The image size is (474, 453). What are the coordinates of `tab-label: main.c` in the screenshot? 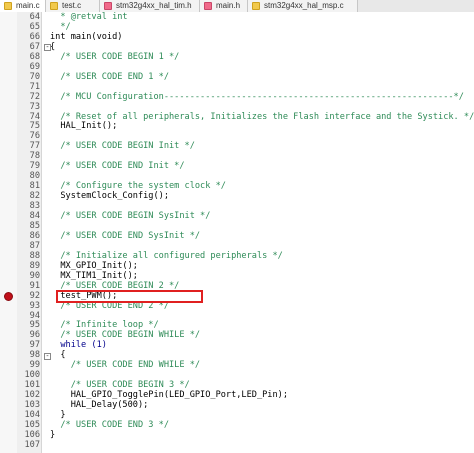 It's located at (28, 5).